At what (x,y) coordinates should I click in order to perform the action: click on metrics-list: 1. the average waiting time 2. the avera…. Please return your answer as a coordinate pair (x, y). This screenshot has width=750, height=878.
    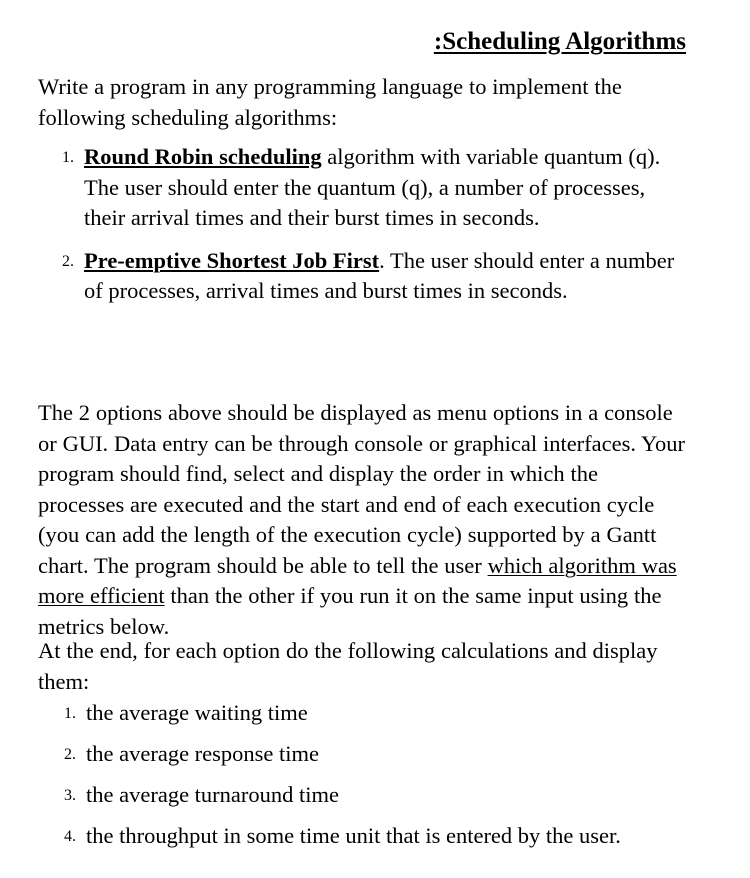
    Looking at the image, I should click on (375, 775).